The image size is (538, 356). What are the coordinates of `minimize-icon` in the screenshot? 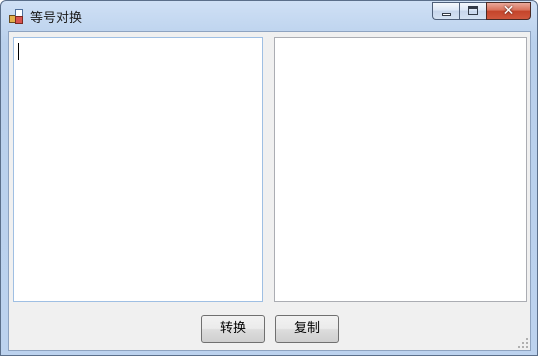 It's located at (446, 14).